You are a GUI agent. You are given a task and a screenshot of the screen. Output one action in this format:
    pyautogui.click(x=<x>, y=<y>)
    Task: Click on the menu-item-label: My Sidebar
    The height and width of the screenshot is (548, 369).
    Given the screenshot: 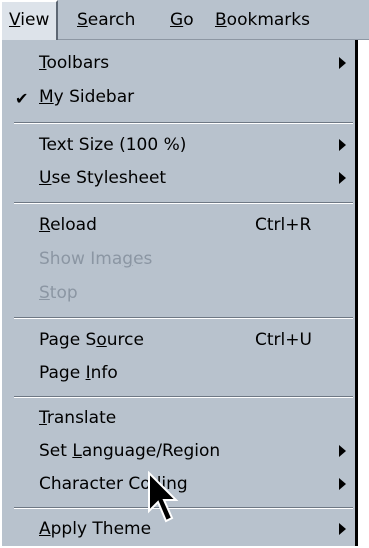 What is the action you would take?
    pyautogui.click(x=87, y=97)
    